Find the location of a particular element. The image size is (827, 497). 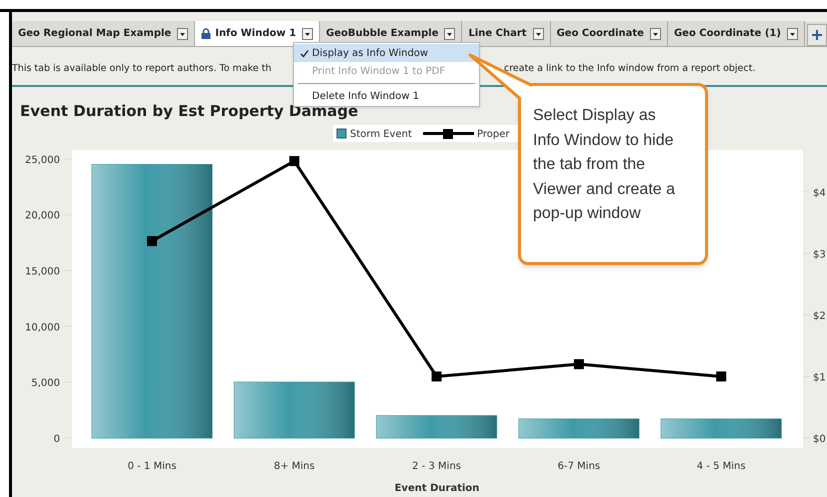

y-axis-label: 5,000 is located at coordinates (45, 384).